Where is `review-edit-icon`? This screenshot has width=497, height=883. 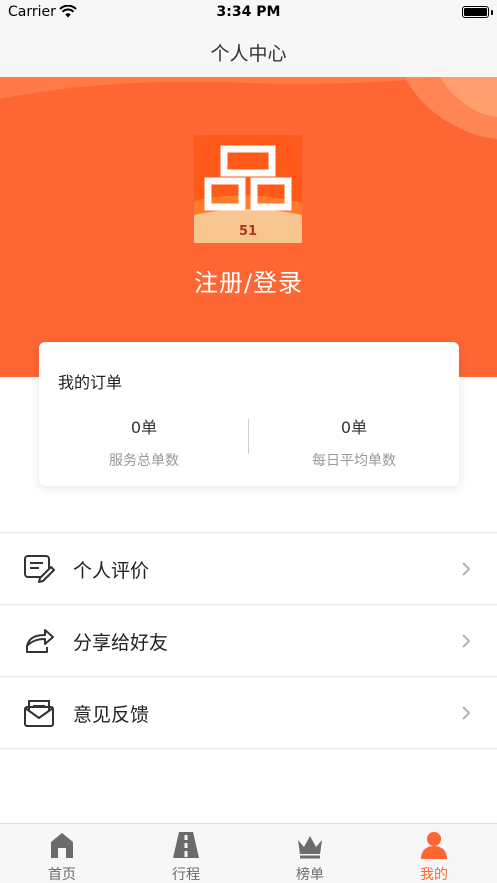 review-edit-icon is located at coordinates (39, 569).